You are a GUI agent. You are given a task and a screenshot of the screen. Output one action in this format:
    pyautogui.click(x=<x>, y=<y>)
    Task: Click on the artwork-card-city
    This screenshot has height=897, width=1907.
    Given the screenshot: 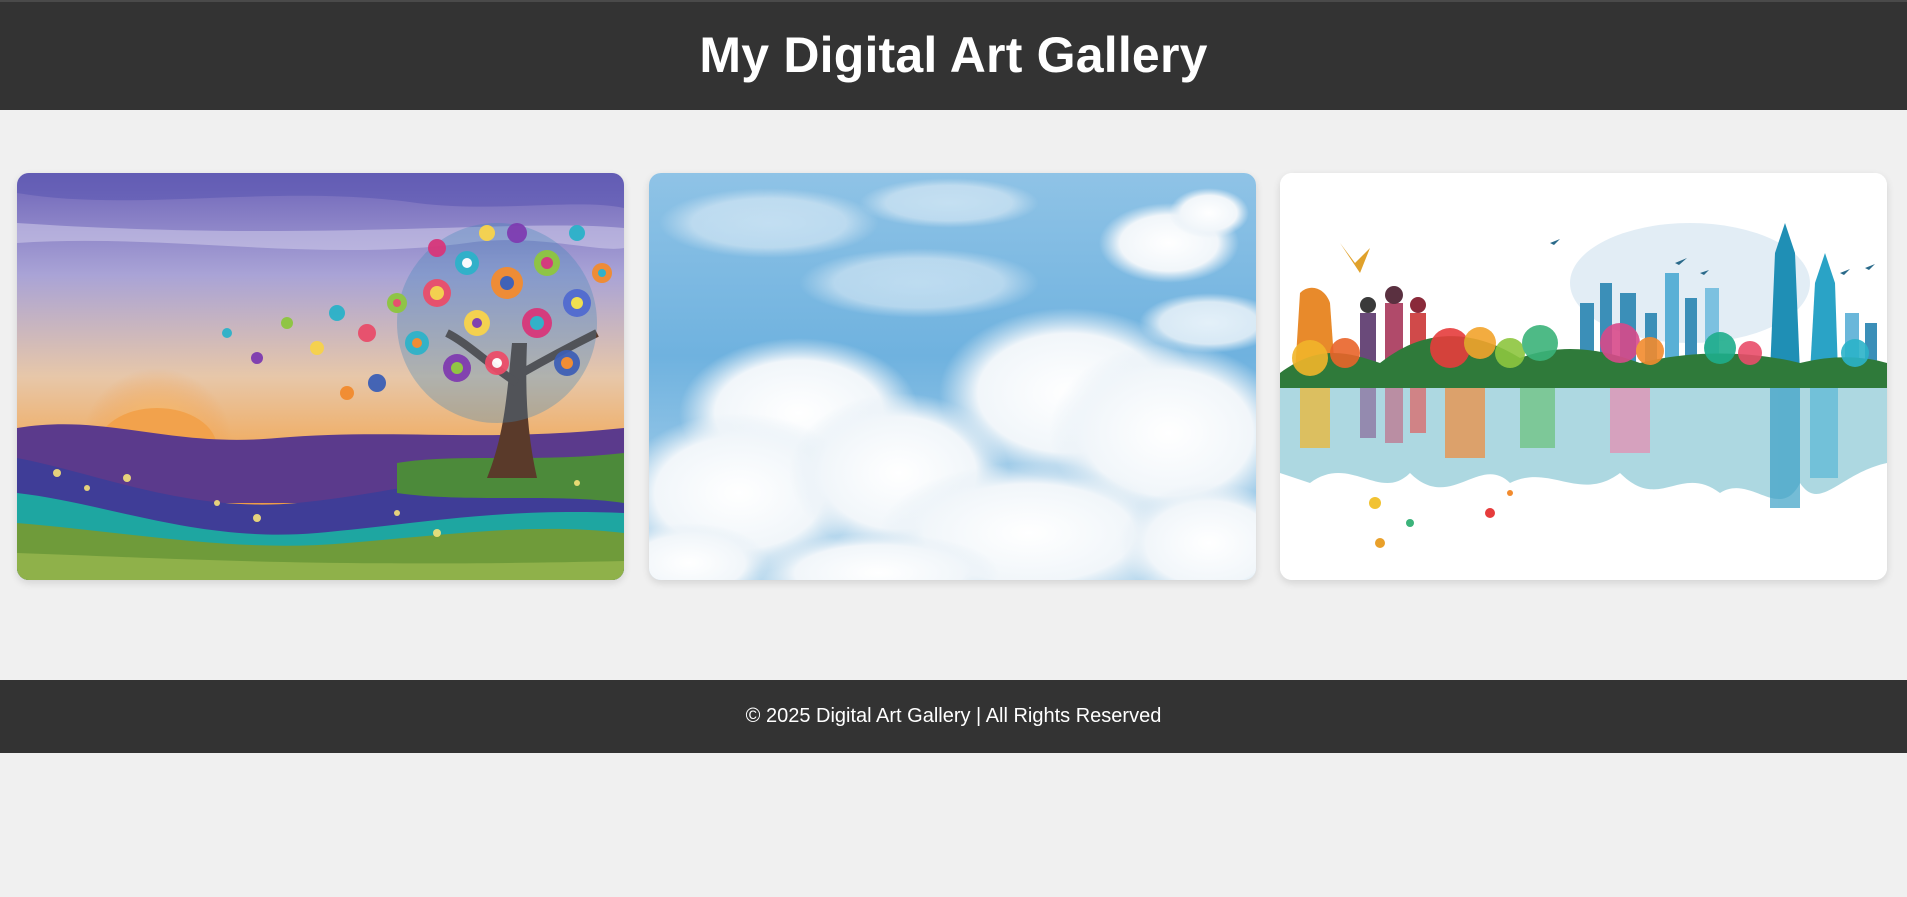 What is the action you would take?
    pyautogui.click(x=1583, y=376)
    